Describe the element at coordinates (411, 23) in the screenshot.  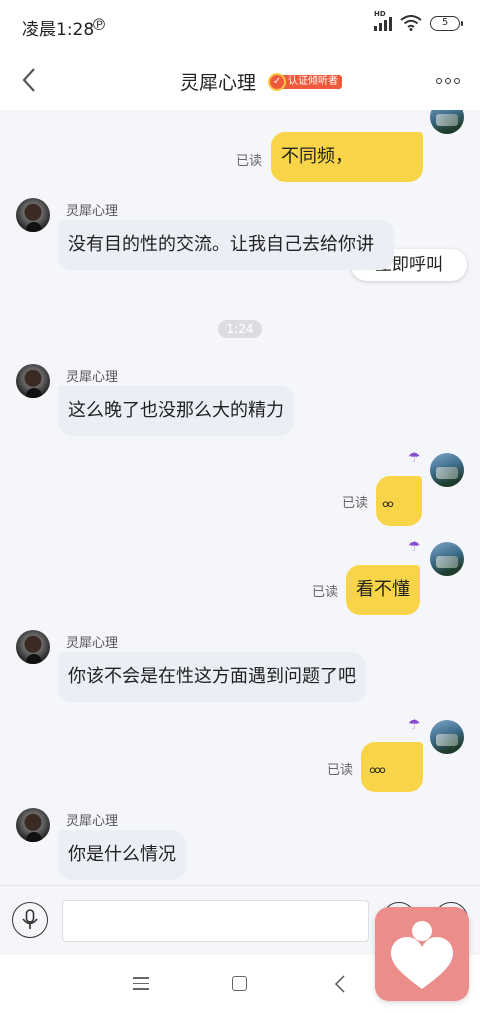
I see `wifi-icon` at that location.